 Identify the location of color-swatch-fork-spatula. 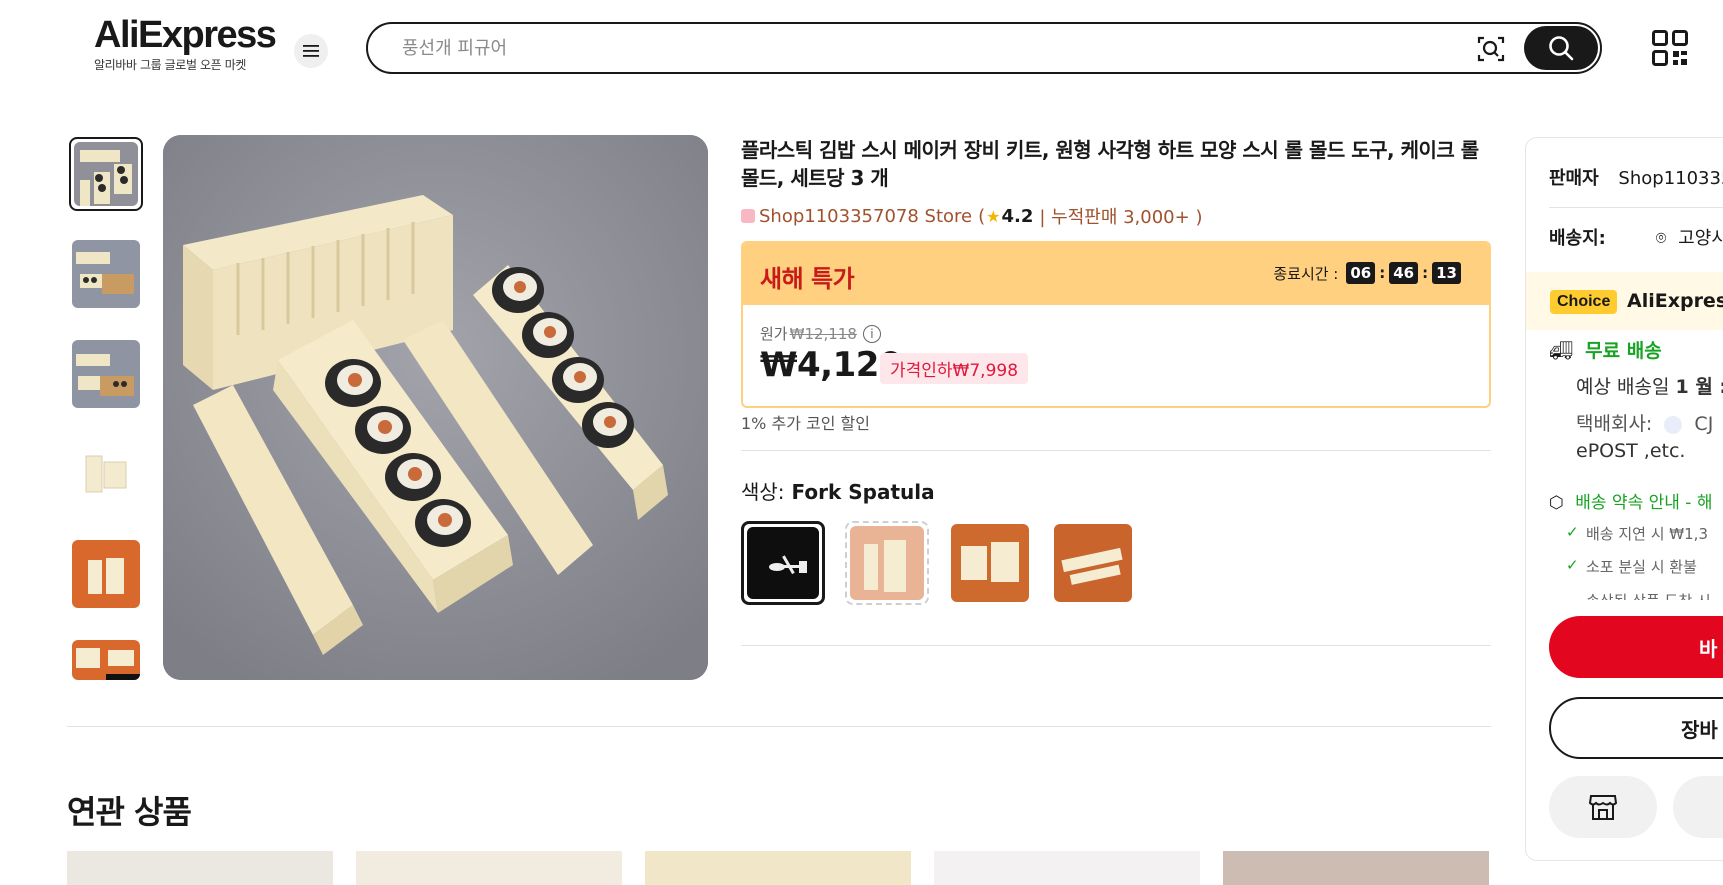
(783, 563).